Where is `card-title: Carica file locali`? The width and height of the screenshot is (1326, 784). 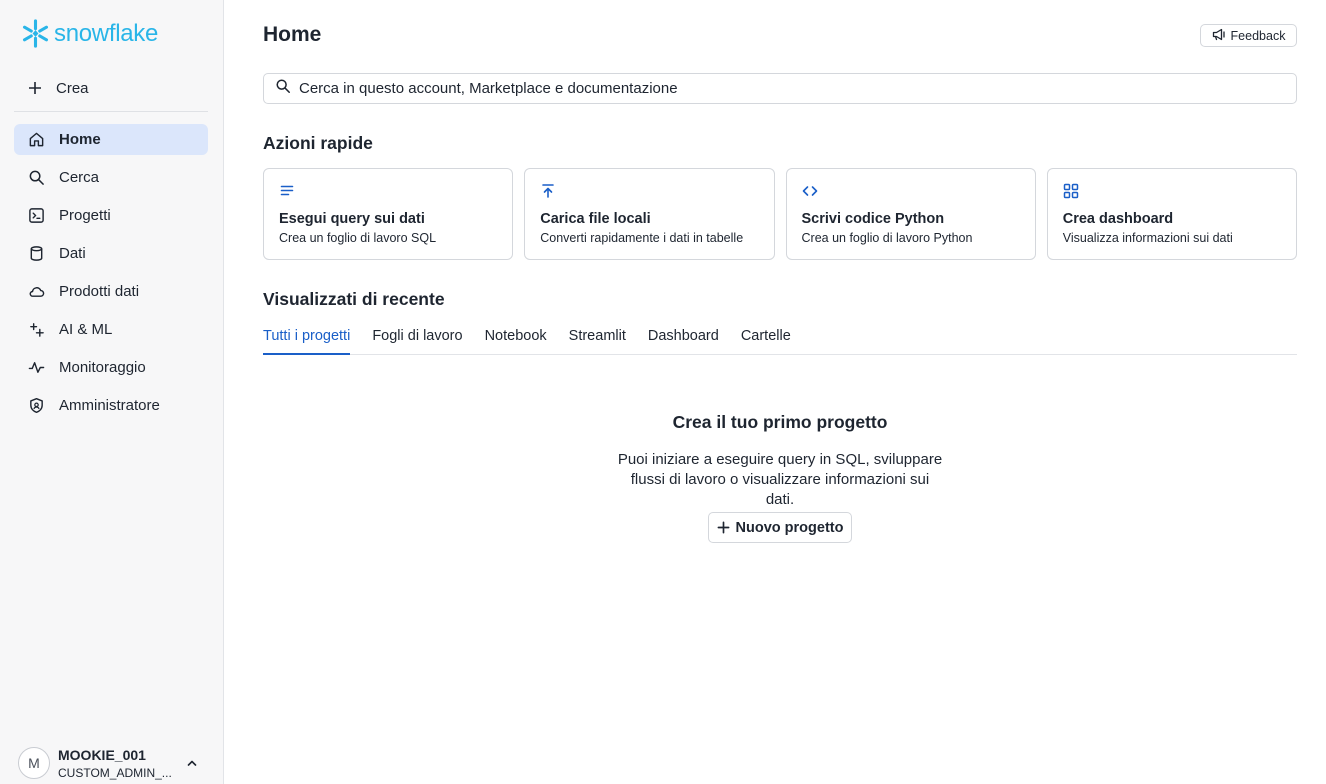 card-title: Carica file locali is located at coordinates (595, 219).